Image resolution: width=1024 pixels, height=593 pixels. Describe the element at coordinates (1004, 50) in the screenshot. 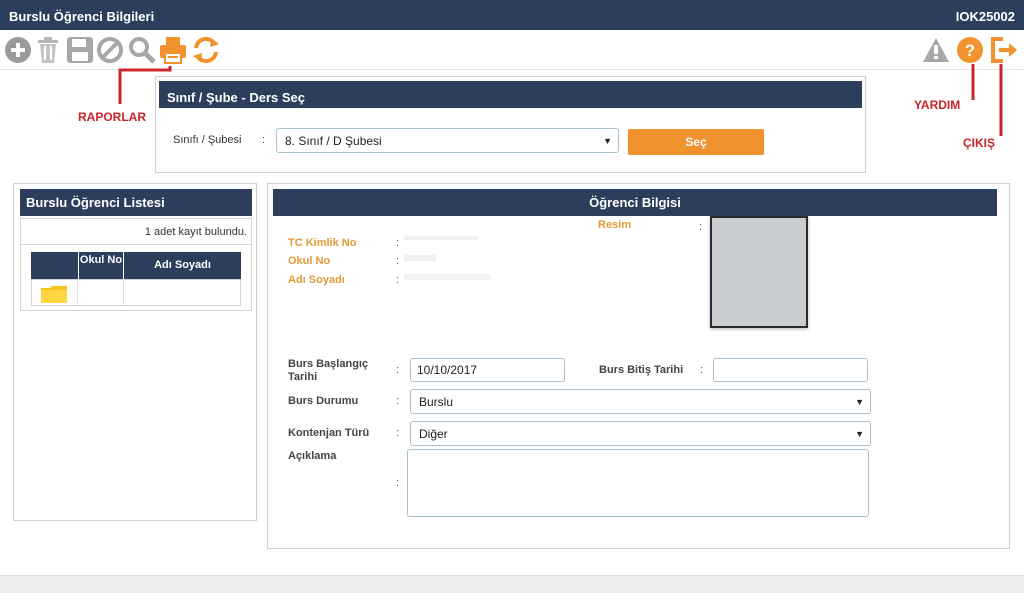

I see `exit-icon` at that location.